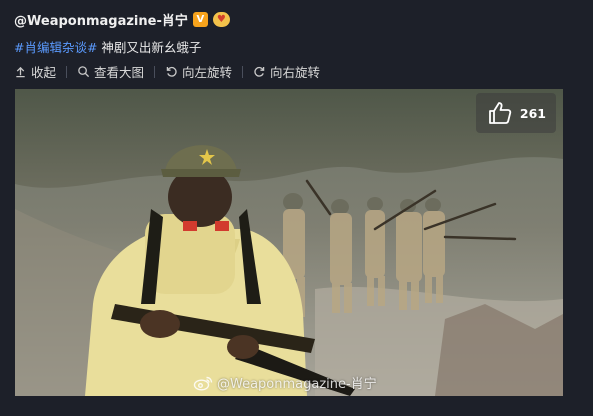  Describe the element at coordinates (203, 383) in the screenshot. I see `weibo-logo-icon` at that location.